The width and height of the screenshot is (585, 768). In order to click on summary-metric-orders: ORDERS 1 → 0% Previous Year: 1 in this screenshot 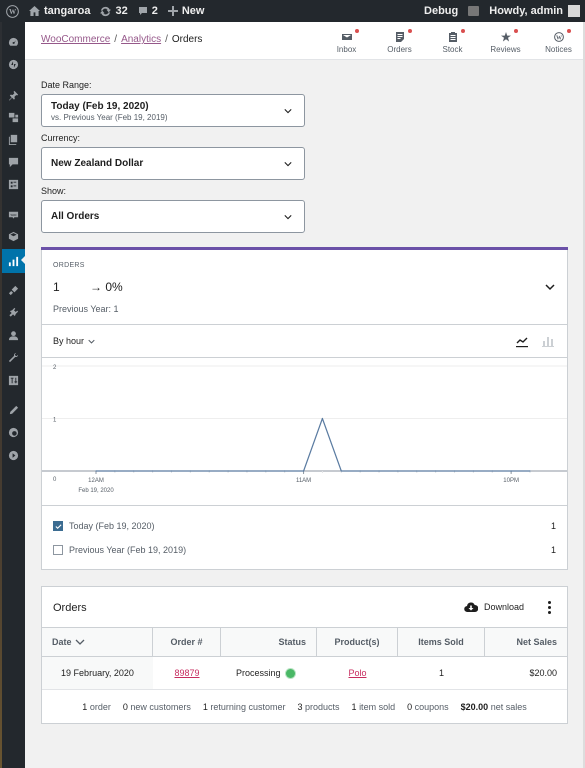, I will do `click(304, 287)`.